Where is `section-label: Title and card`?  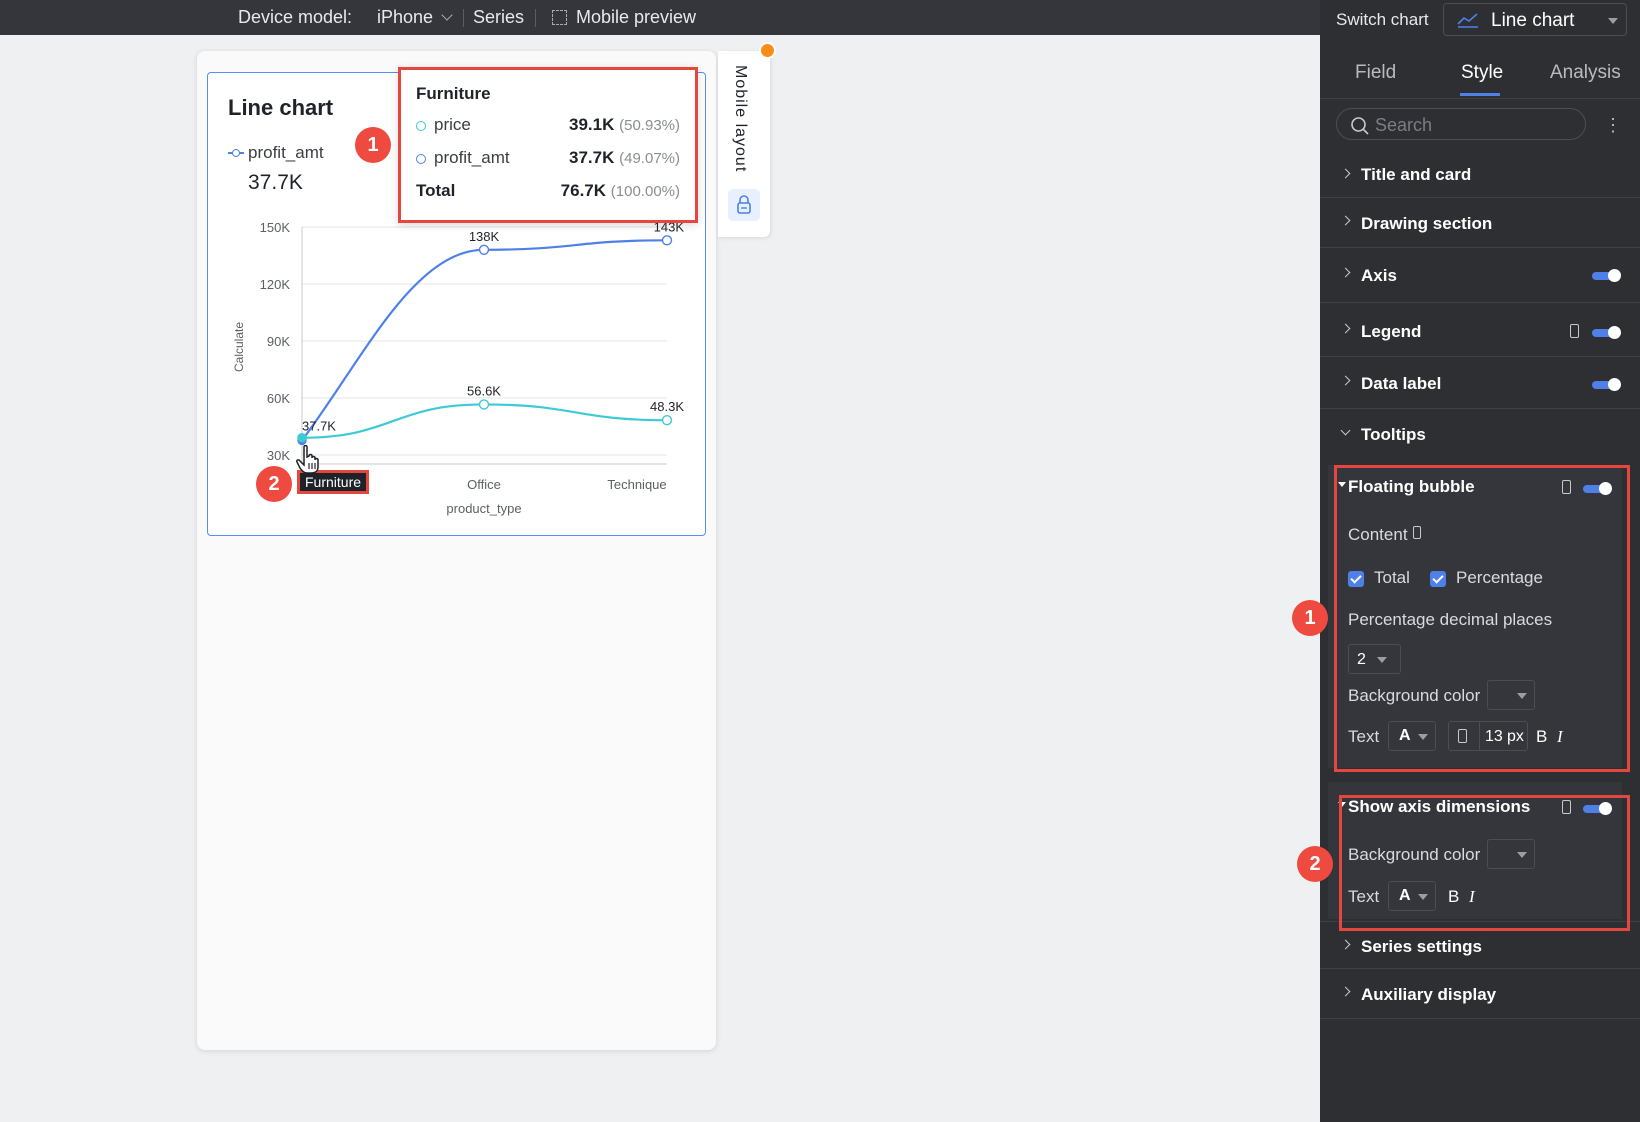 section-label: Title and card is located at coordinates (1416, 174).